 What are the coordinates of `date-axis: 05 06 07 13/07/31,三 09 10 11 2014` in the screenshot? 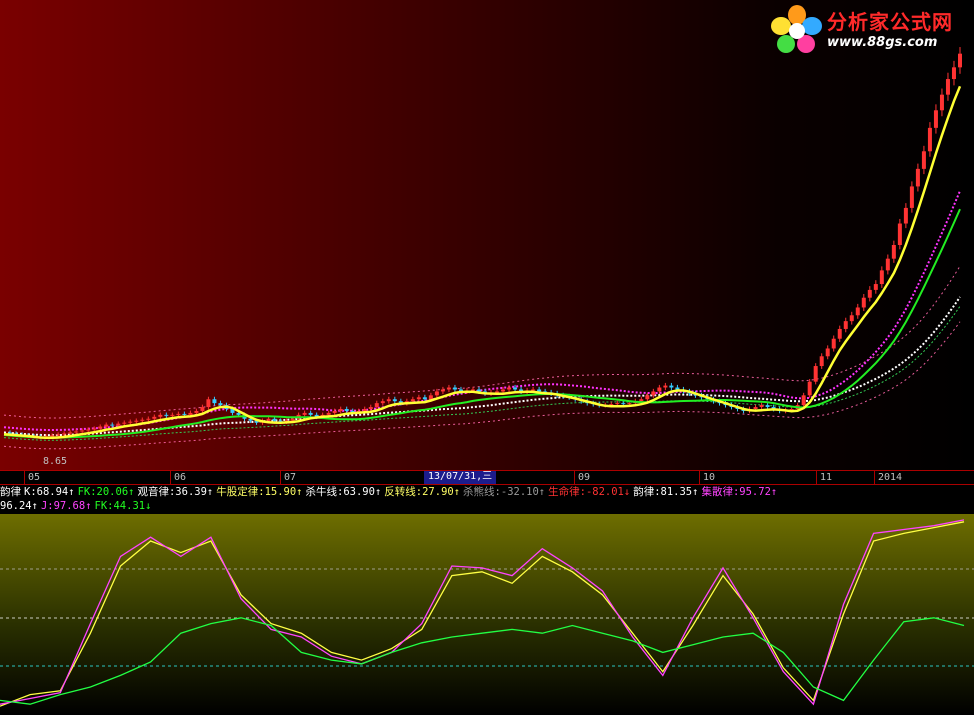 It's located at (487, 477).